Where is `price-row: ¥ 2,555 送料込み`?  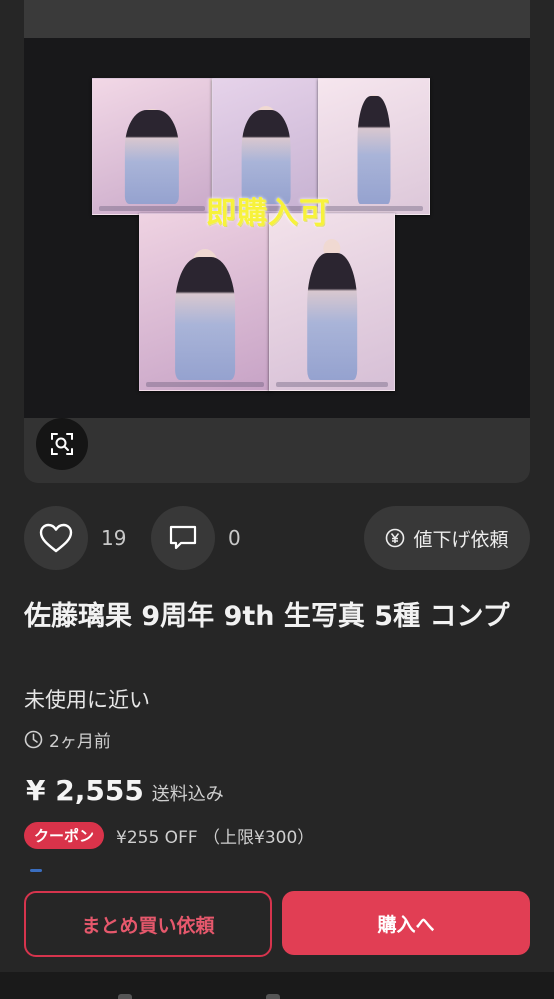 price-row: ¥ 2,555 送料込み is located at coordinates (125, 790).